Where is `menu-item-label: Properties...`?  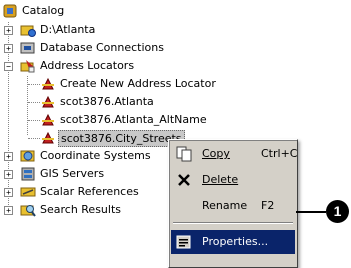
menu-item-label: Properties... is located at coordinates (235, 241).